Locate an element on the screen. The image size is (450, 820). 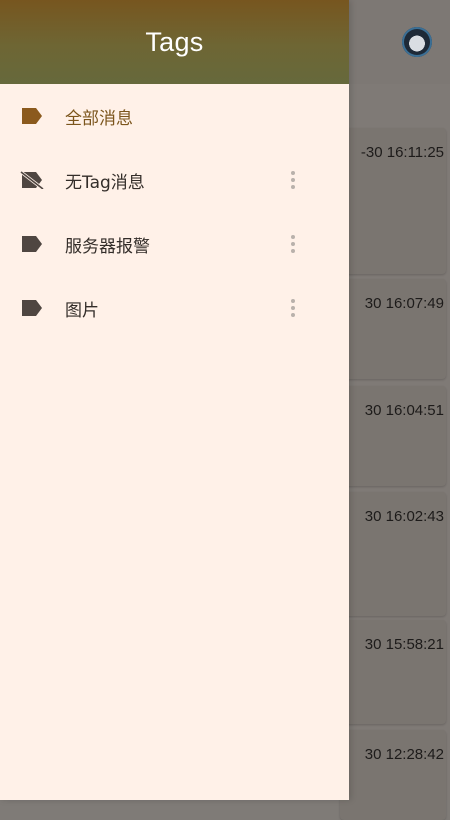
avatar is located at coordinates (417, 42).